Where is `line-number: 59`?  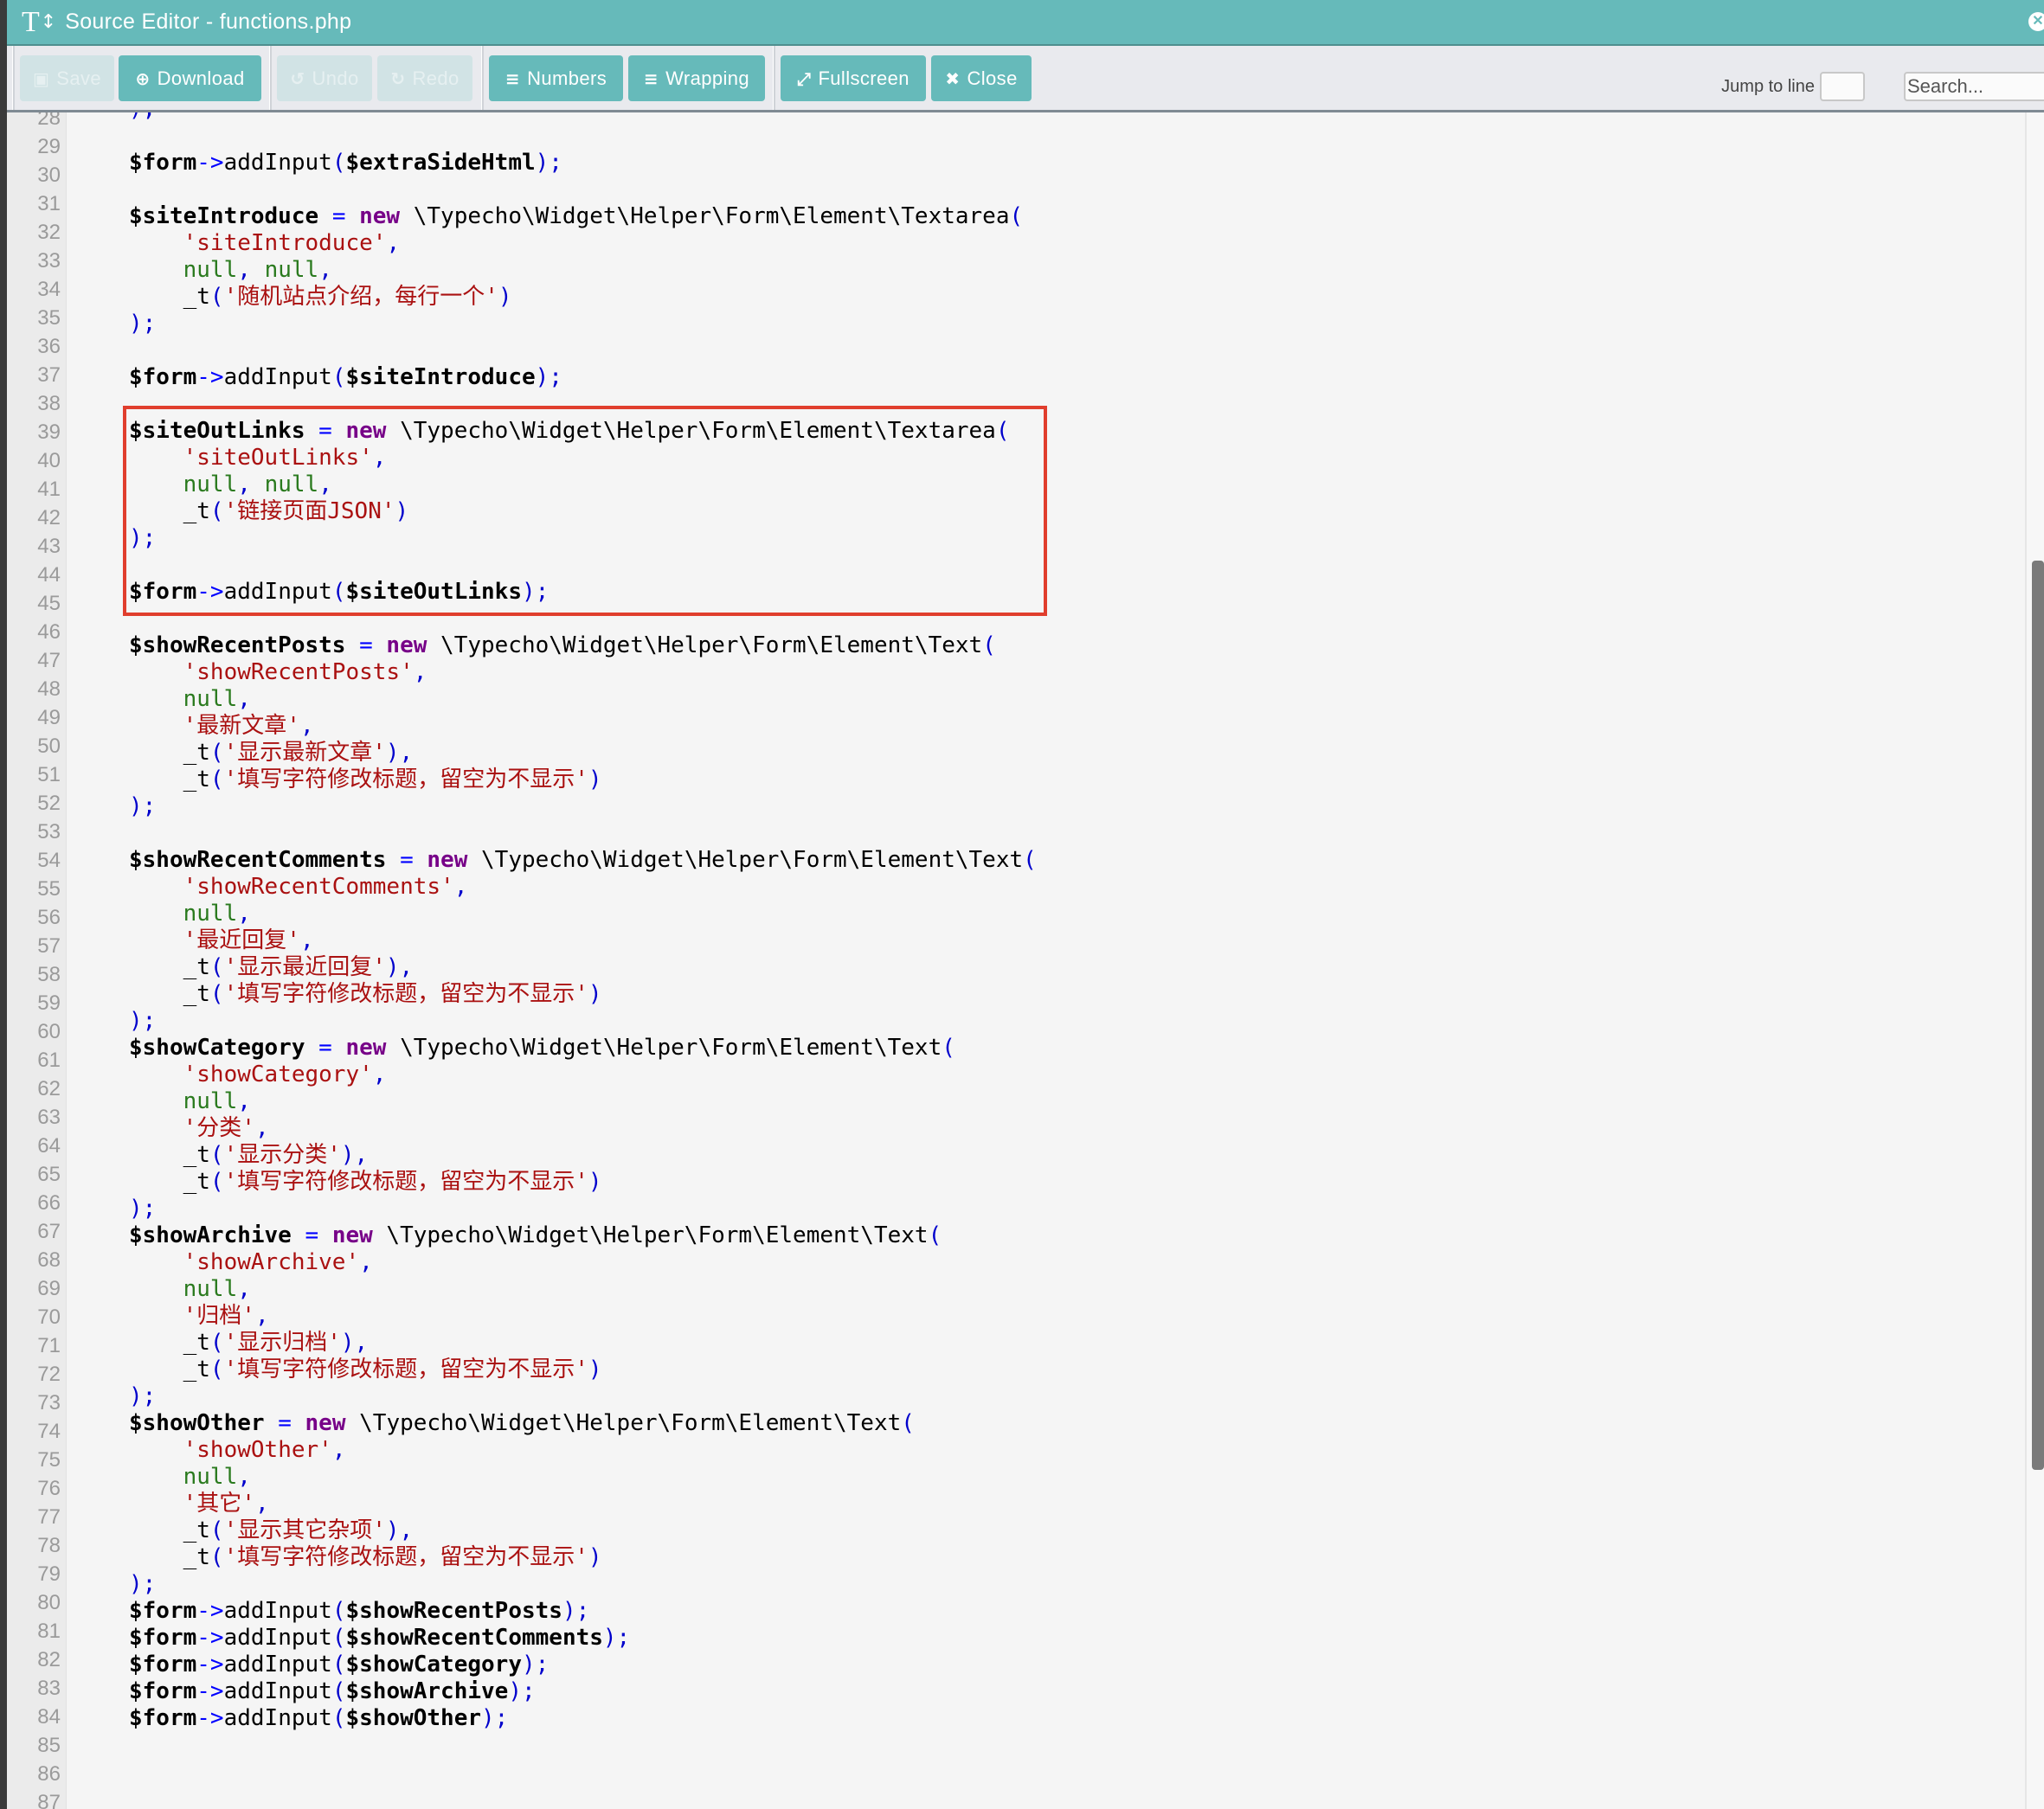 line-number: 59 is located at coordinates (49, 1003).